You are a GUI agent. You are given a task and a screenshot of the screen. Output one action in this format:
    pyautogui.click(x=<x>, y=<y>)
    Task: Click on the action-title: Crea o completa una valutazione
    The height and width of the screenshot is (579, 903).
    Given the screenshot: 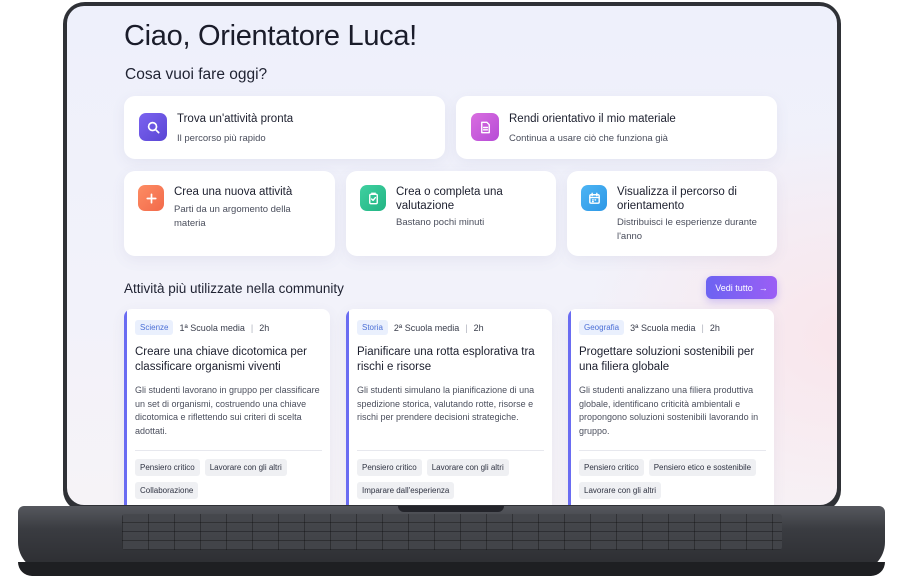 What is the action you would take?
    pyautogui.click(x=449, y=199)
    